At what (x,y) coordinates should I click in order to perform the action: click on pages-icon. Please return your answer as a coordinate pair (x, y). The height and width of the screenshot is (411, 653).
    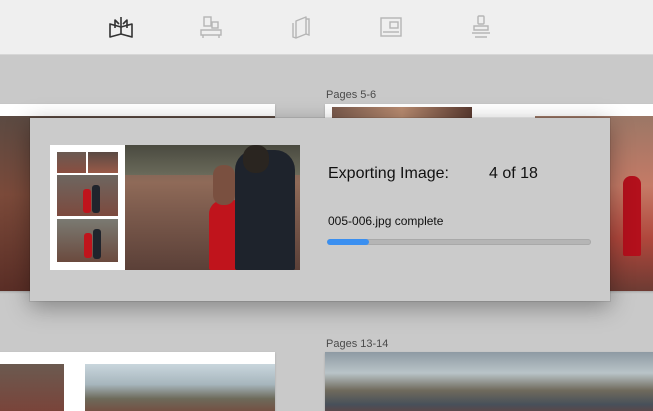
    Looking at the image, I should click on (301, 27).